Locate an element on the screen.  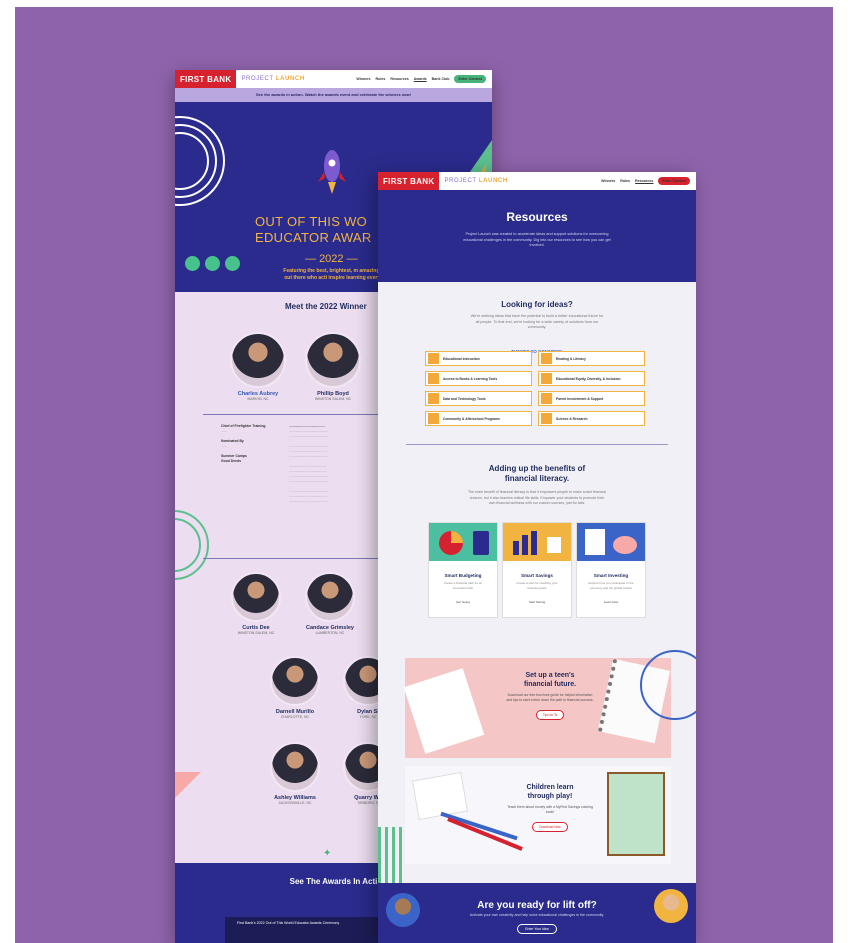
triangle-decoration is located at coordinates (188, 785).